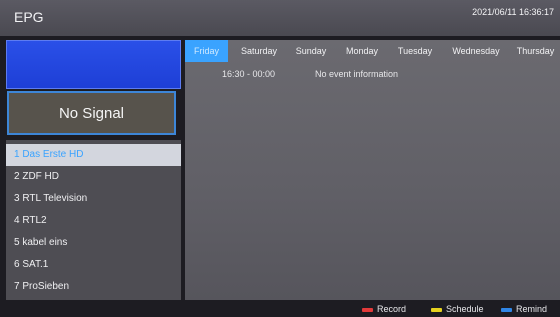 The width and height of the screenshot is (560, 317). I want to click on tab-wednesday: Wednesday, so click(476, 51).